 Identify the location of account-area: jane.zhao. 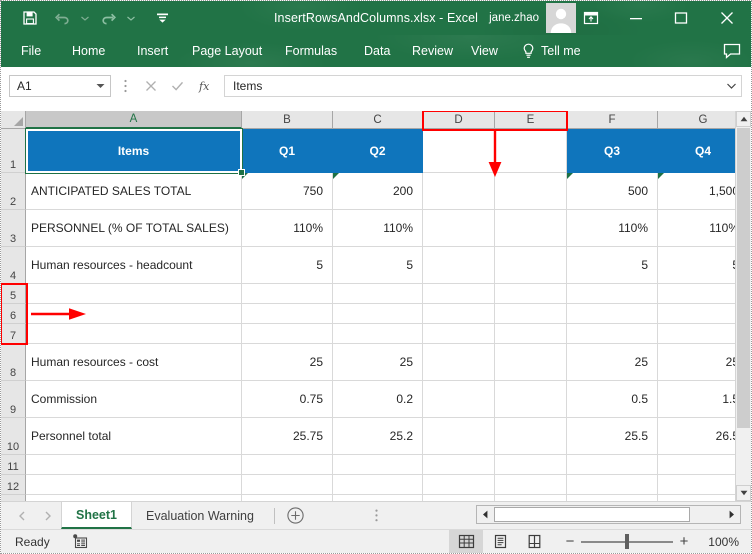
(532, 18).